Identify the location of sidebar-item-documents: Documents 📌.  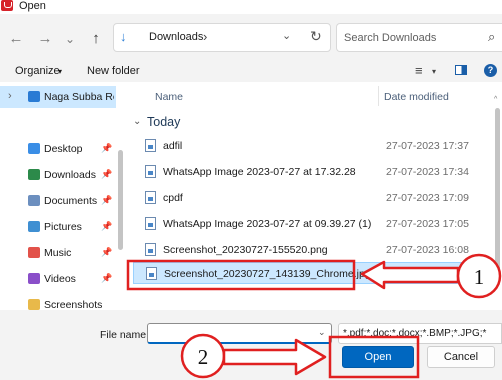
(58, 201).